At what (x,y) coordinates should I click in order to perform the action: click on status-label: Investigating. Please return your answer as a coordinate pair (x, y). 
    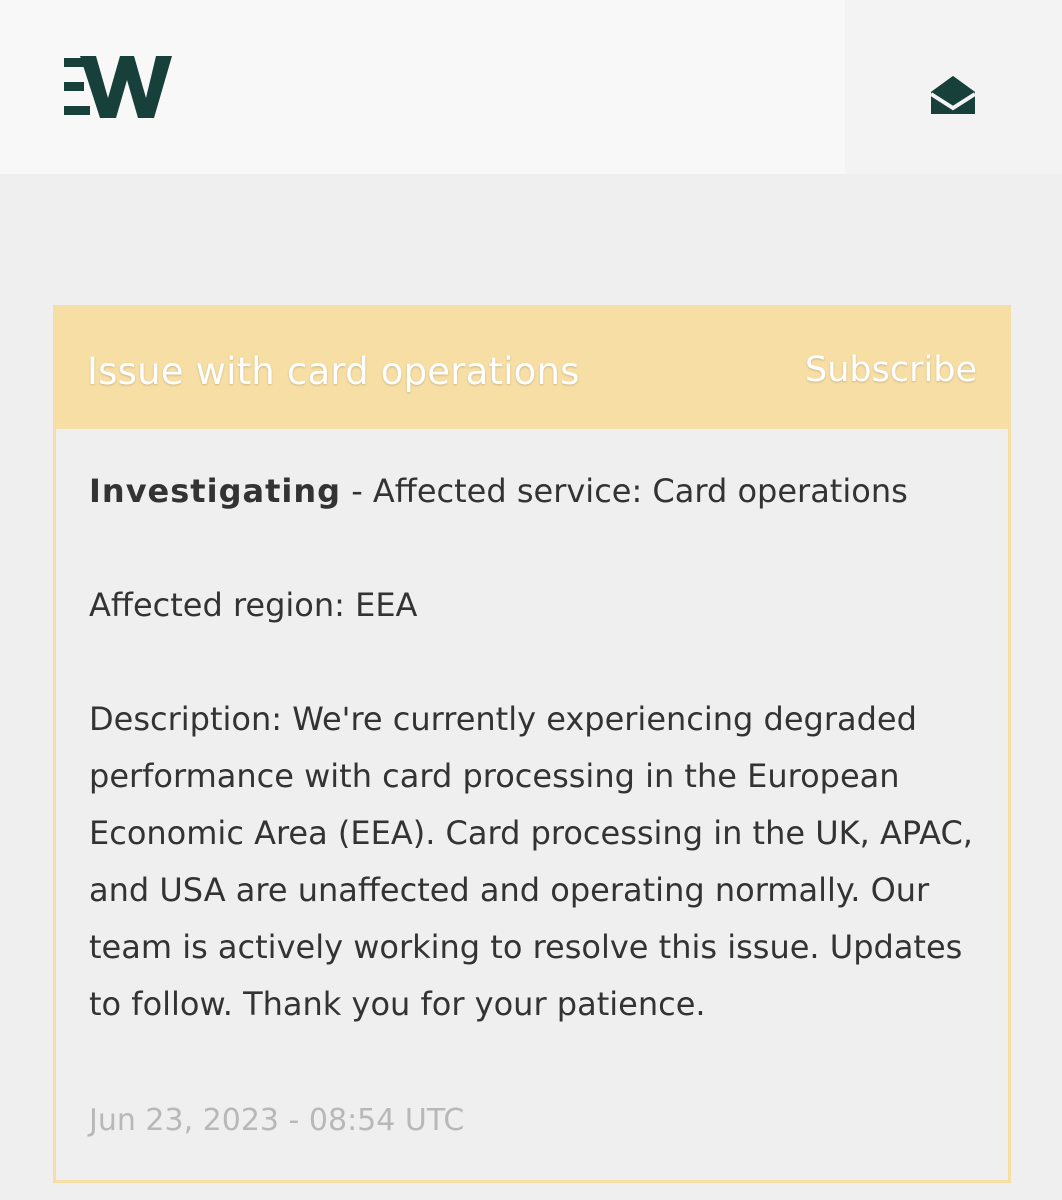
    Looking at the image, I should click on (215, 491).